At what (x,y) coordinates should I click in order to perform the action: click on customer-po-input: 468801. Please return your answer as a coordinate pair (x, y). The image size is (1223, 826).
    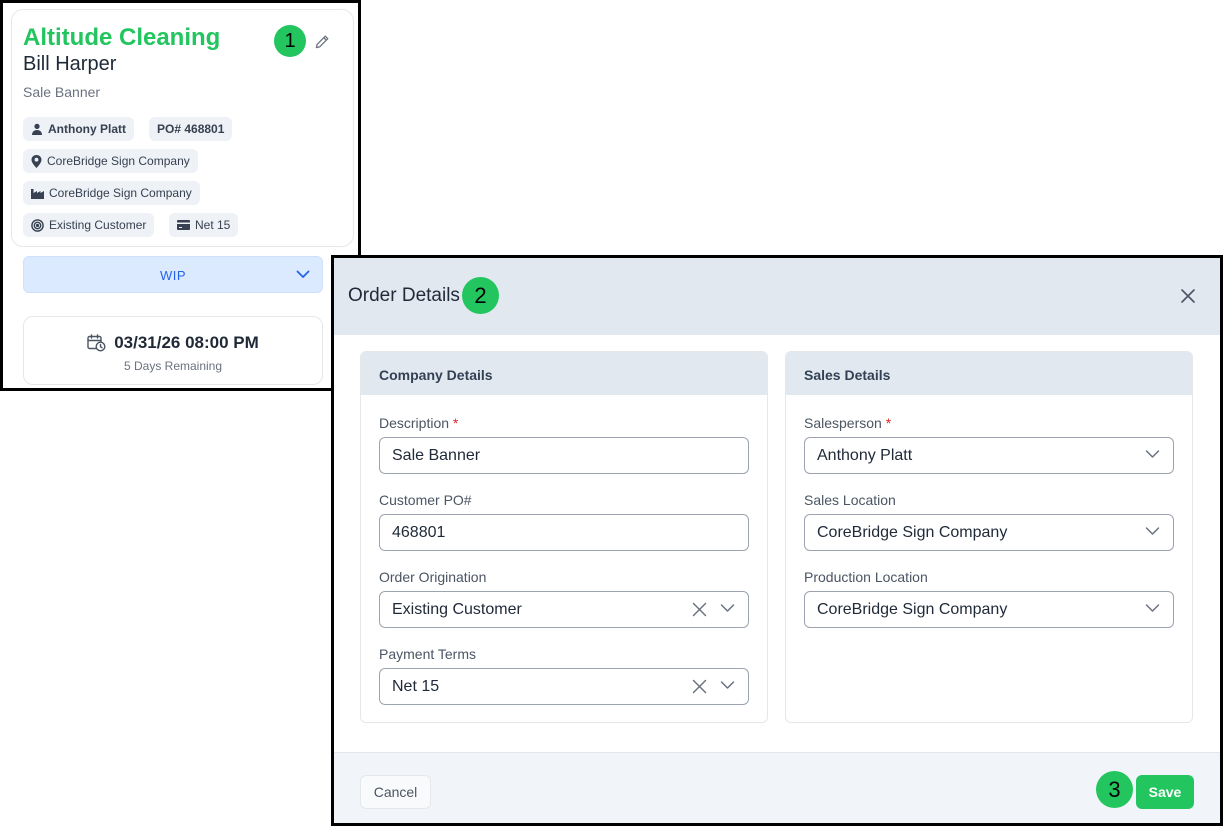
    Looking at the image, I should click on (564, 532).